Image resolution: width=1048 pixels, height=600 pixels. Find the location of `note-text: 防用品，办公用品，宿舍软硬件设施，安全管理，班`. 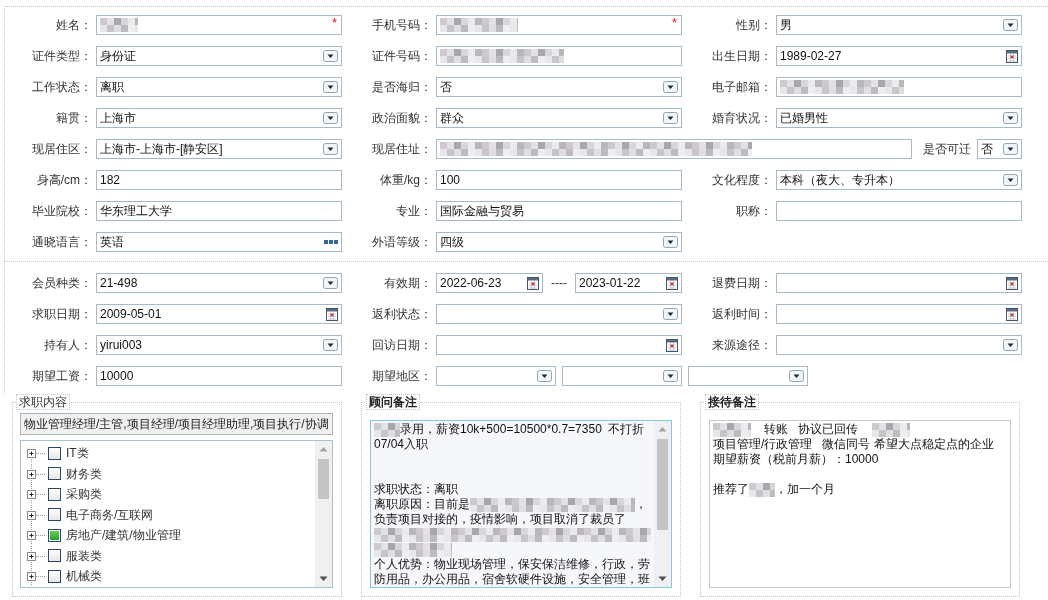

note-text: 防用品，办公用品，宿舍软硬件设施，安全管理，班 is located at coordinates (512, 579).